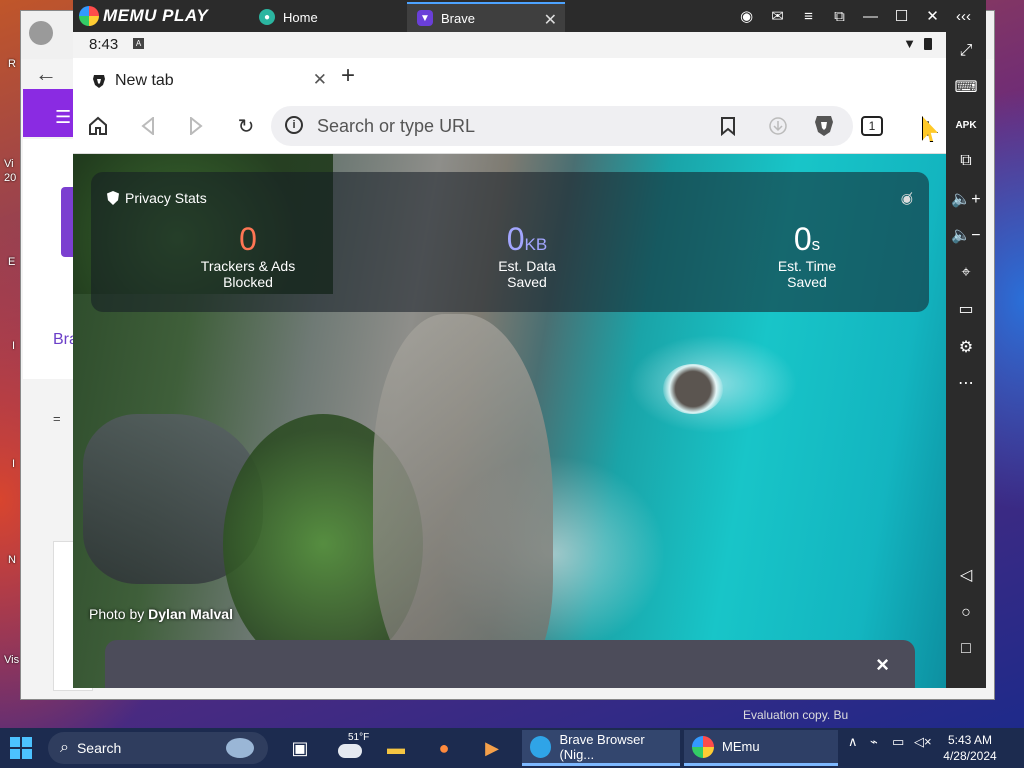 The height and width of the screenshot is (768, 1024). What do you see at coordinates (510, 664) in the screenshot?
I see `bottom-sheet-card: ×` at bounding box center [510, 664].